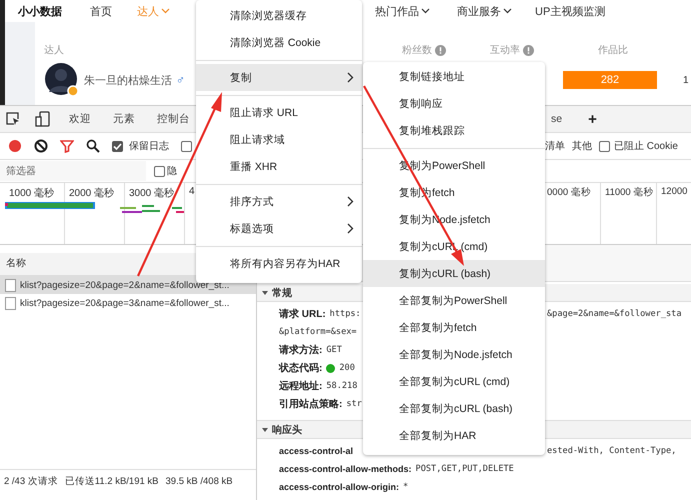  I want to click on header-value: ested-With, Content-Type,, so click(612, 451).